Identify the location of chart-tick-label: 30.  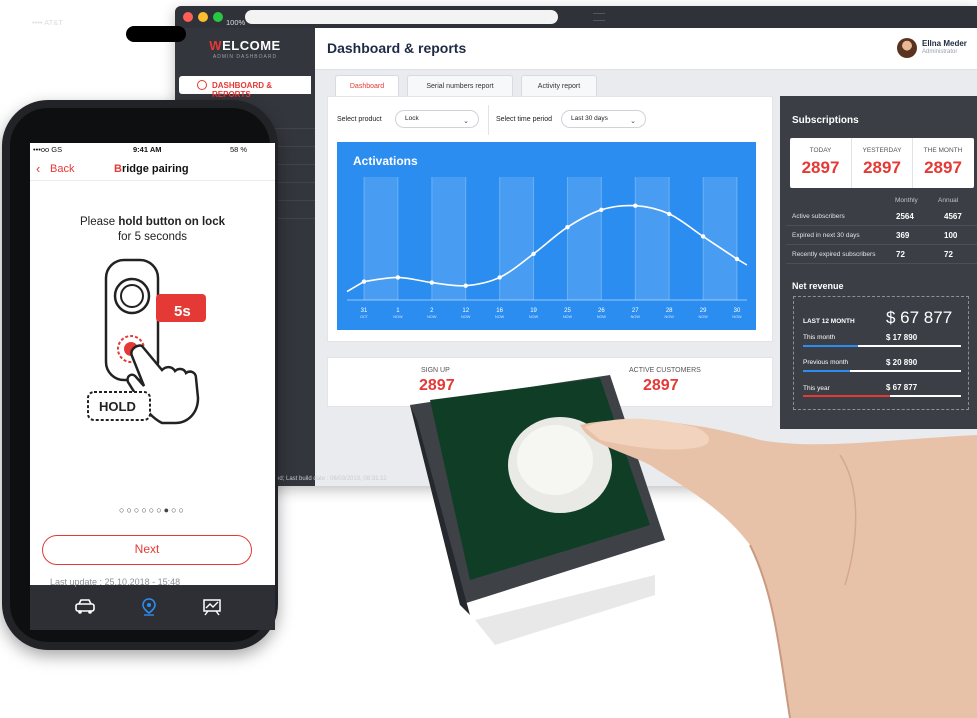
(737, 311).